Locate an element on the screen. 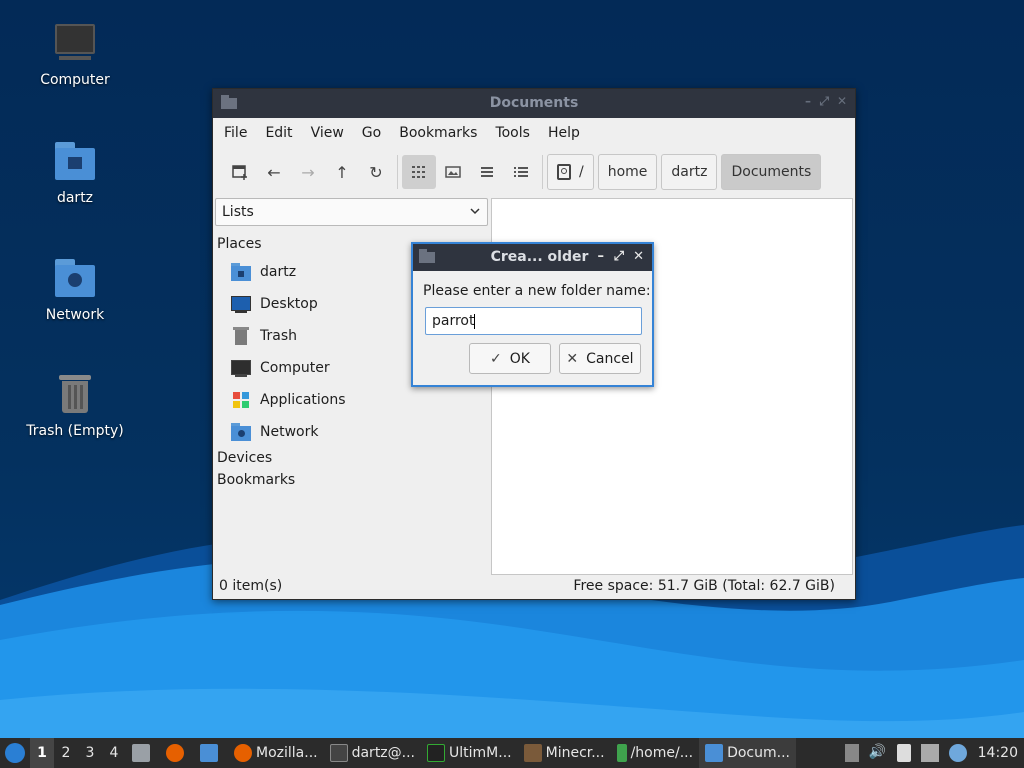 The width and height of the screenshot is (1024, 768). place-label: dartz is located at coordinates (278, 272).